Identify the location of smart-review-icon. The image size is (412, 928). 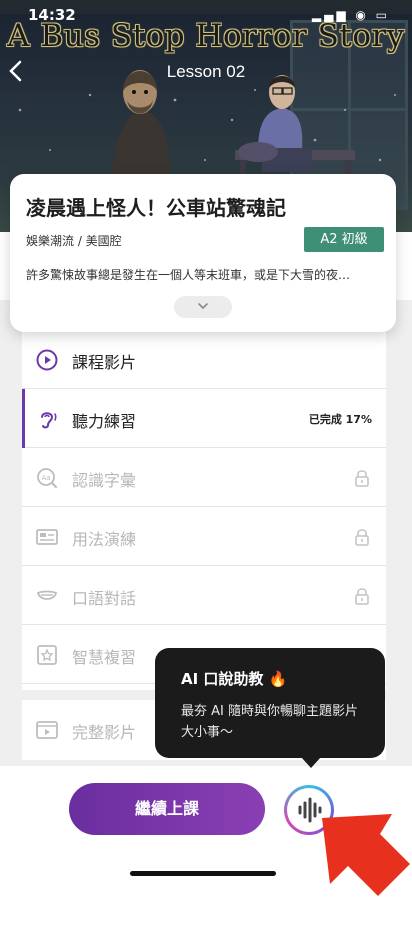
(47, 655).